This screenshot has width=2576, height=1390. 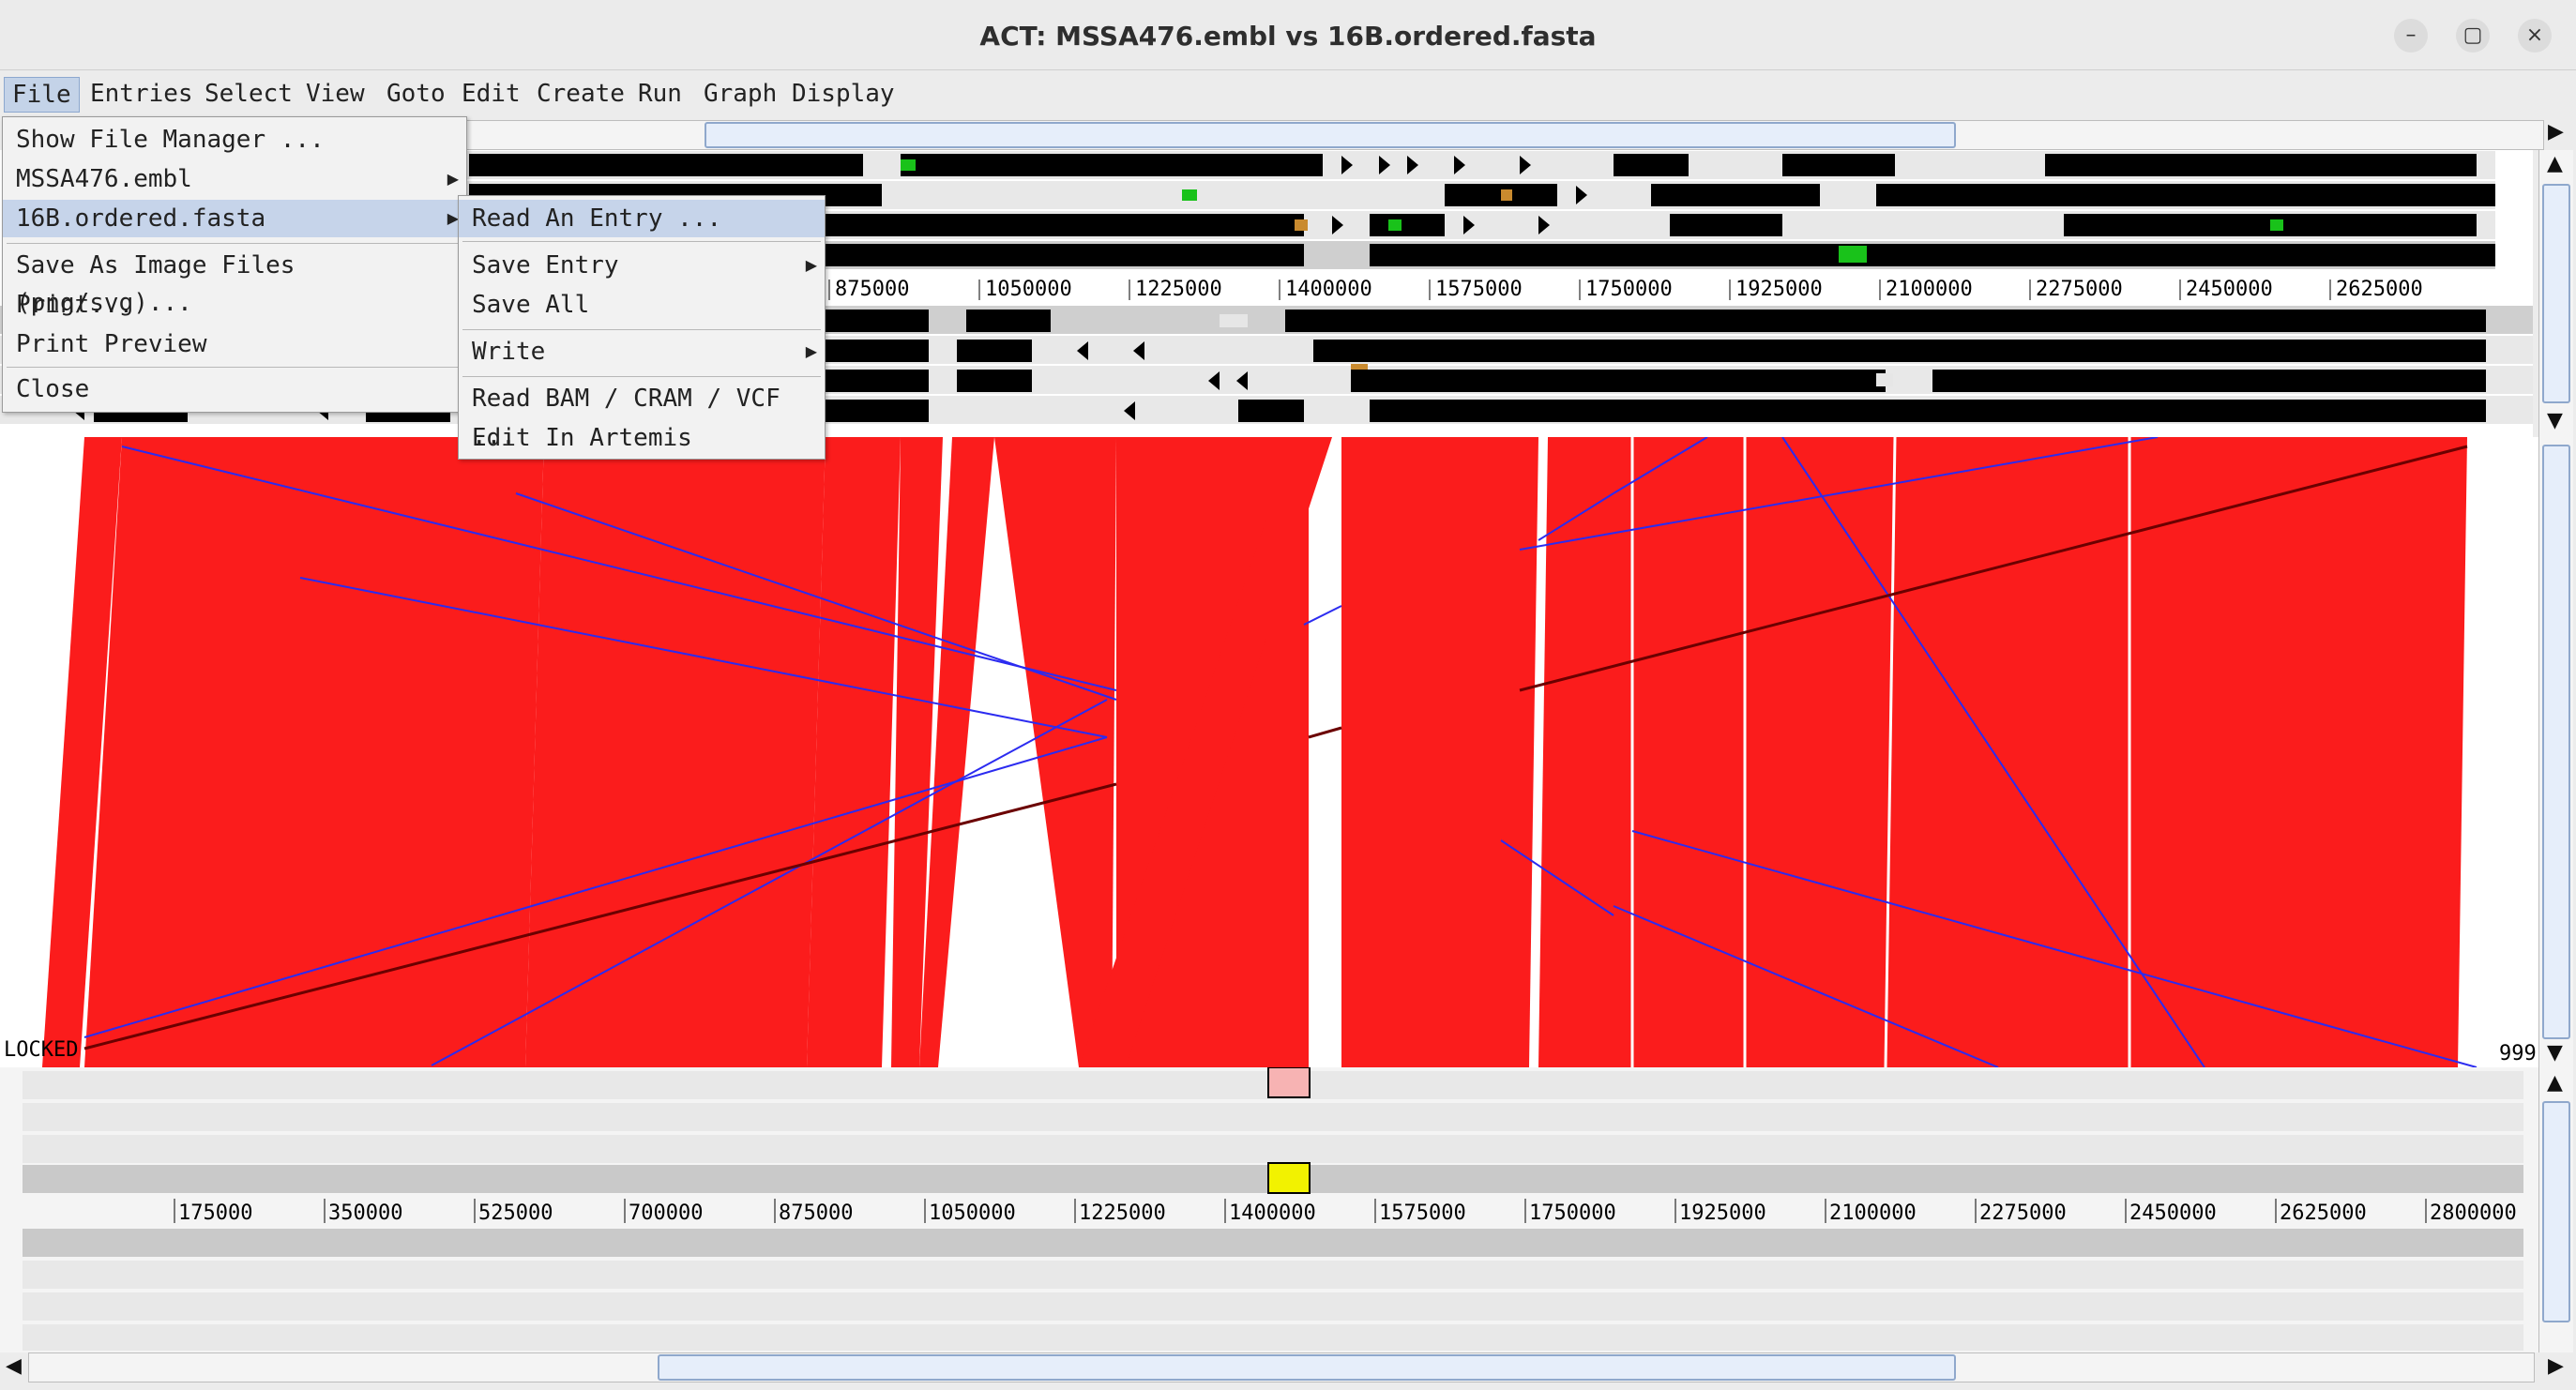 I want to click on comparison-scroll-thumb, so click(x=2556, y=742).